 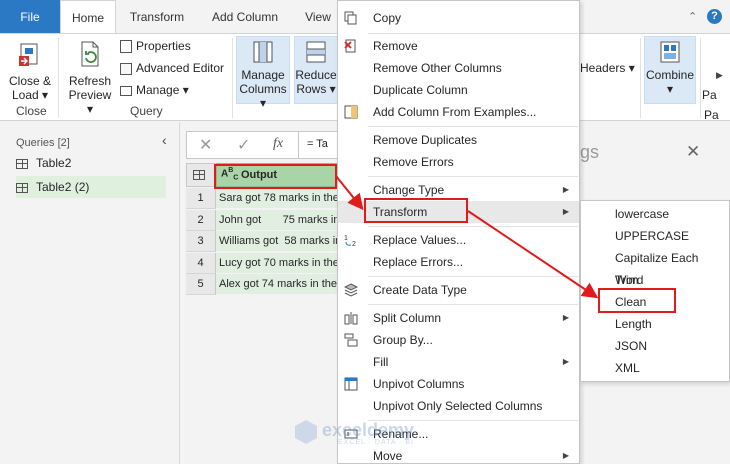 What do you see at coordinates (349, 193) in the screenshot?
I see `arrow-to-transform` at bounding box center [349, 193].